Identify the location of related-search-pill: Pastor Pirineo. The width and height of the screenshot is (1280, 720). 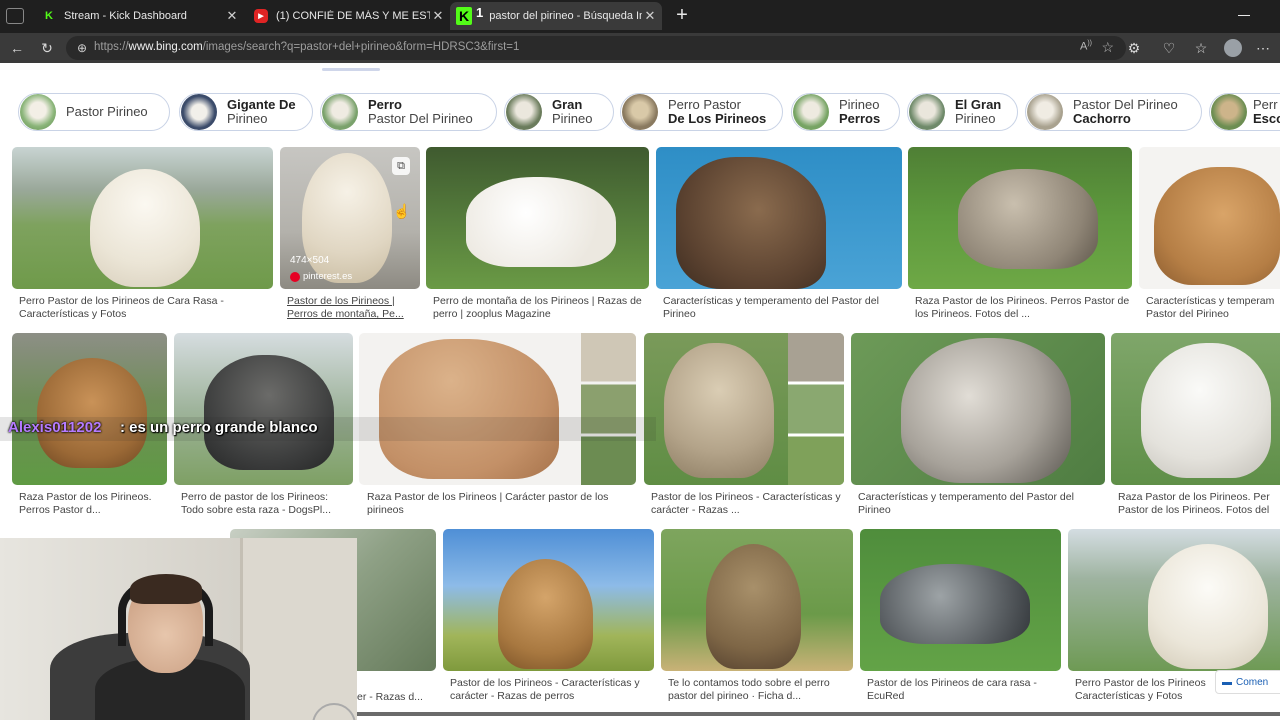
(94, 112).